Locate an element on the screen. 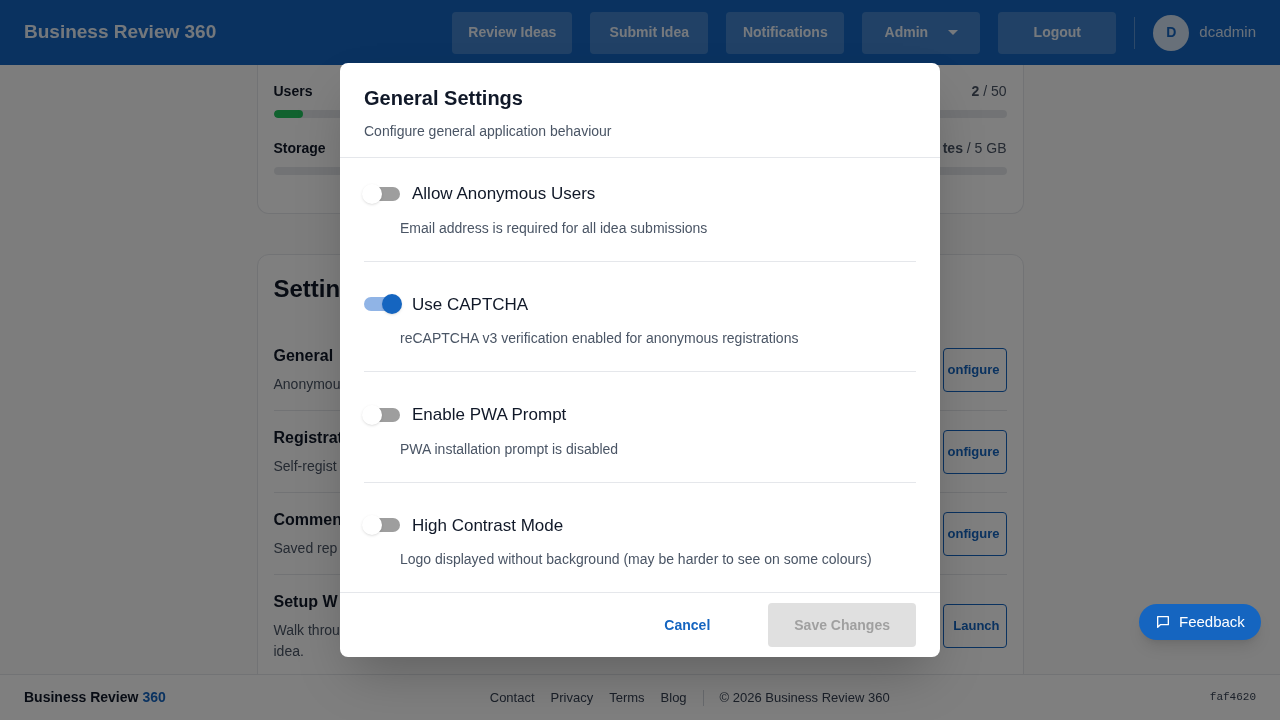  footer-brand: Business Review is located at coordinates (81, 697).